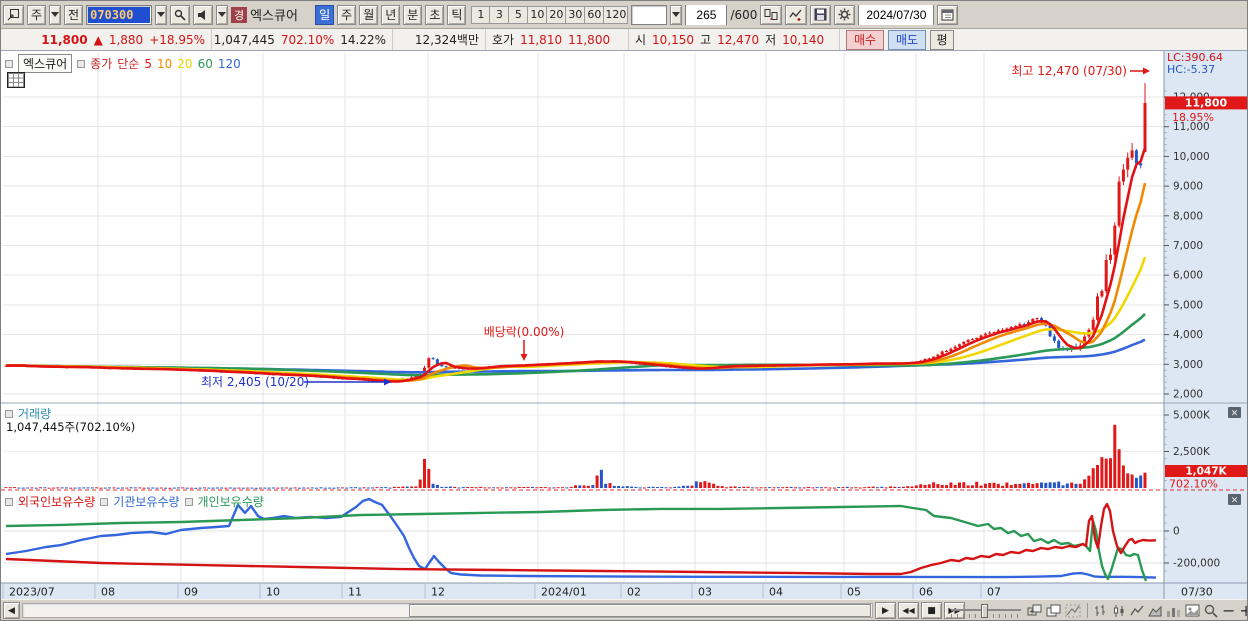 This screenshot has width=1248, height=621. What do you see at coordinates (1137, 611) in the screenshot?
I see `line-chart-icon` at bounding box center [1137, 611].